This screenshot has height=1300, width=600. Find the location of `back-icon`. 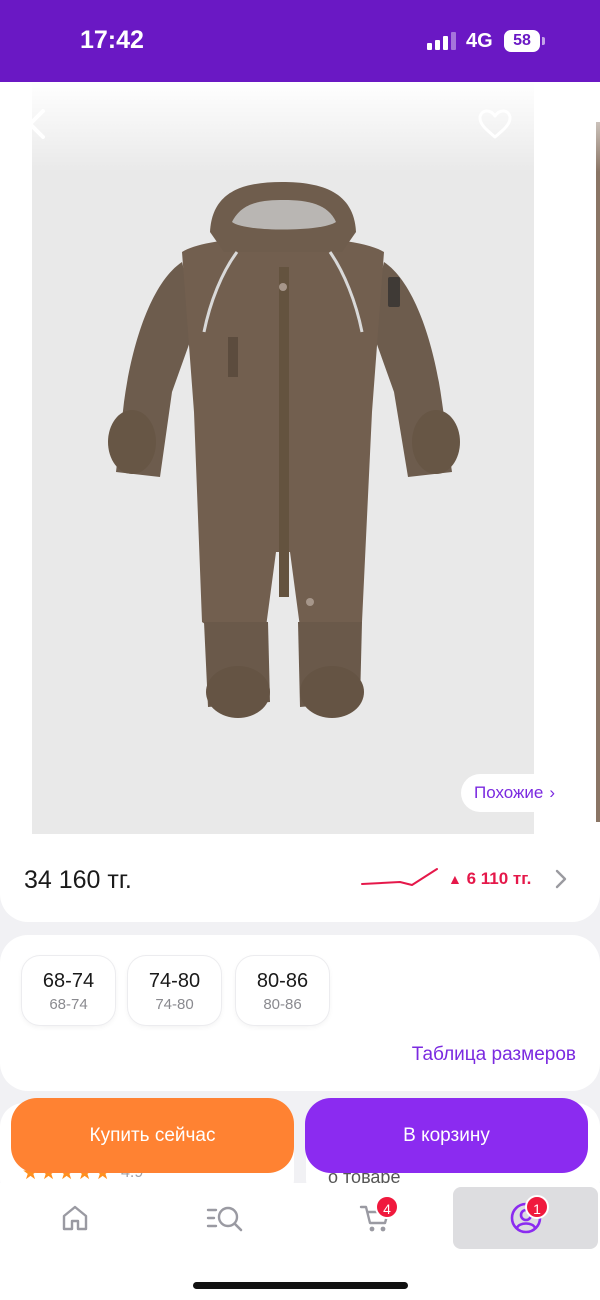

back-icon is located at coordinates (36, 124).